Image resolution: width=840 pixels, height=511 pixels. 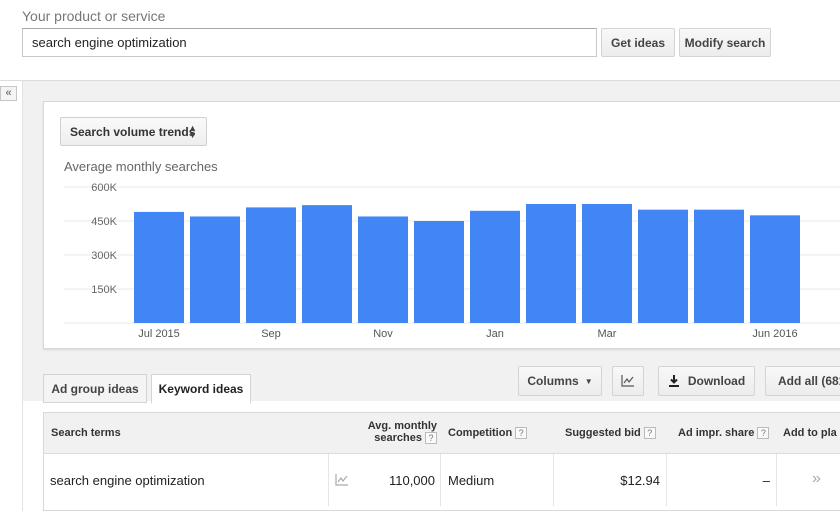 I want to click on header-add-to-plan: Add to pla, so click(x=810, y=433).